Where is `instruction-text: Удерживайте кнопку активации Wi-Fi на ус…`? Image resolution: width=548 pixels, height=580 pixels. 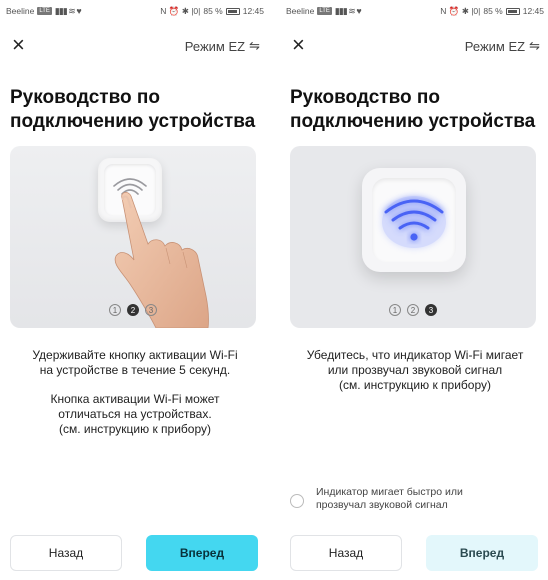
instruction-text: Удерживайте кнопку активации Wi-Fi на ус… is located at coordinates (135, 399).